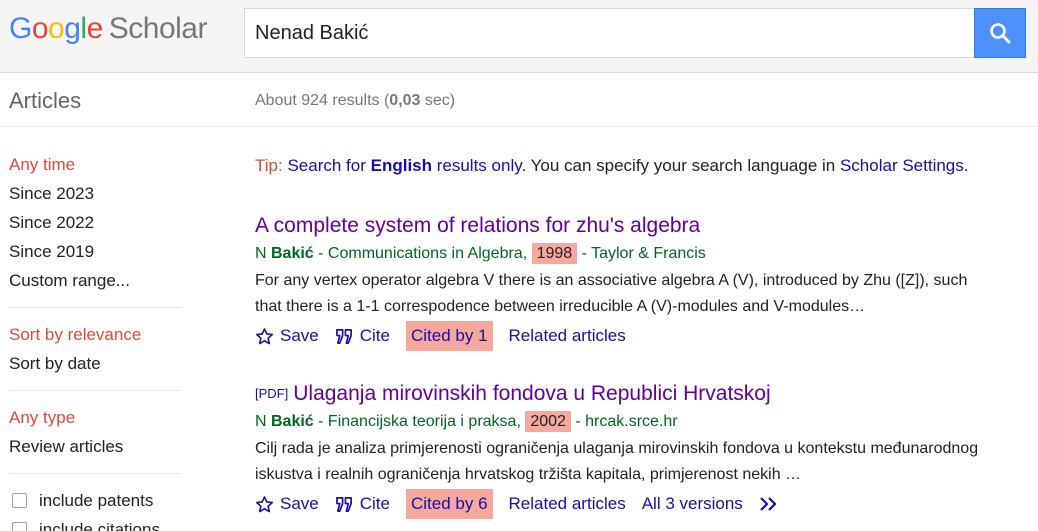  I want to click on english-link-bold: English, so click(401, 165).